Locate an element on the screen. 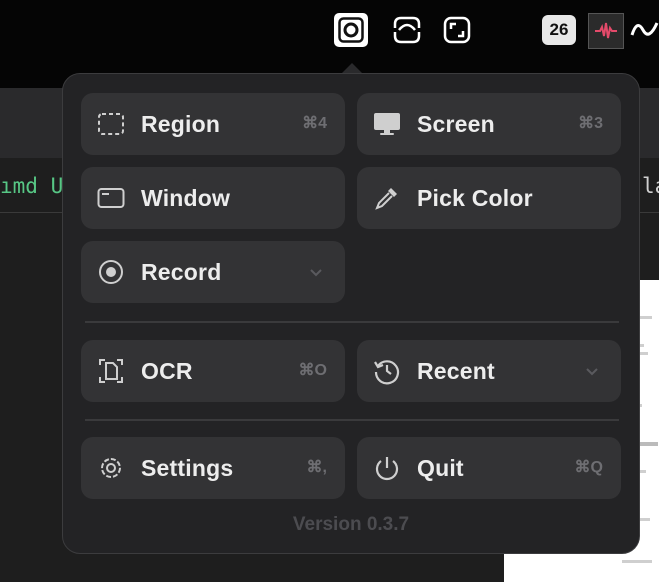 The image size is (659, 582). dashed-rect-icon is located at coordinates (111, 124).